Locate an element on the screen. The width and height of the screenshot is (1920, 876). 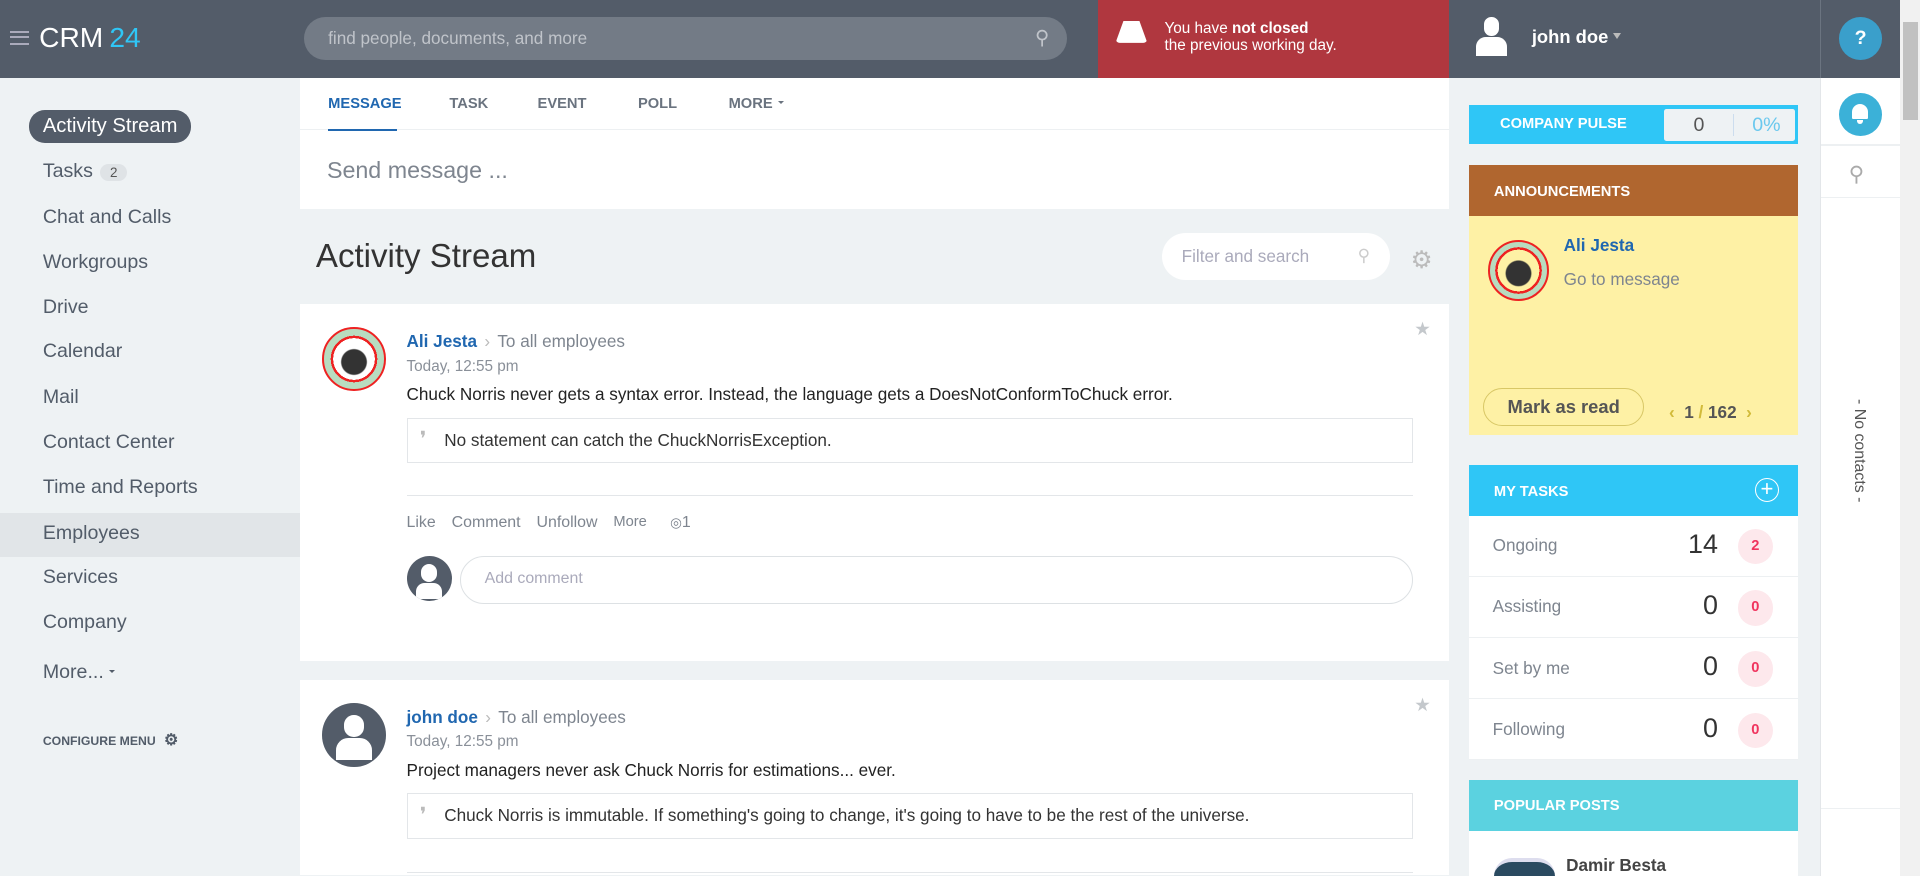
tab-poll: POLL is located at coordinates (657, 104).